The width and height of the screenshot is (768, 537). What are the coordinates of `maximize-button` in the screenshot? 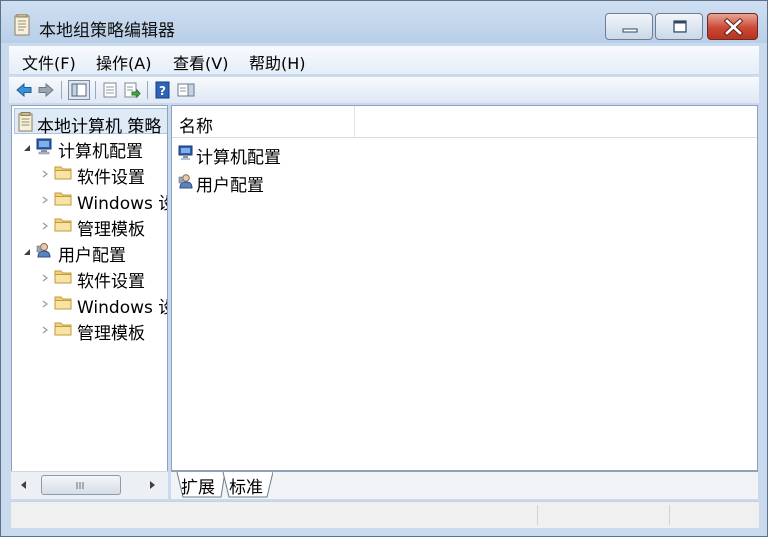 It's located at (679, 26).